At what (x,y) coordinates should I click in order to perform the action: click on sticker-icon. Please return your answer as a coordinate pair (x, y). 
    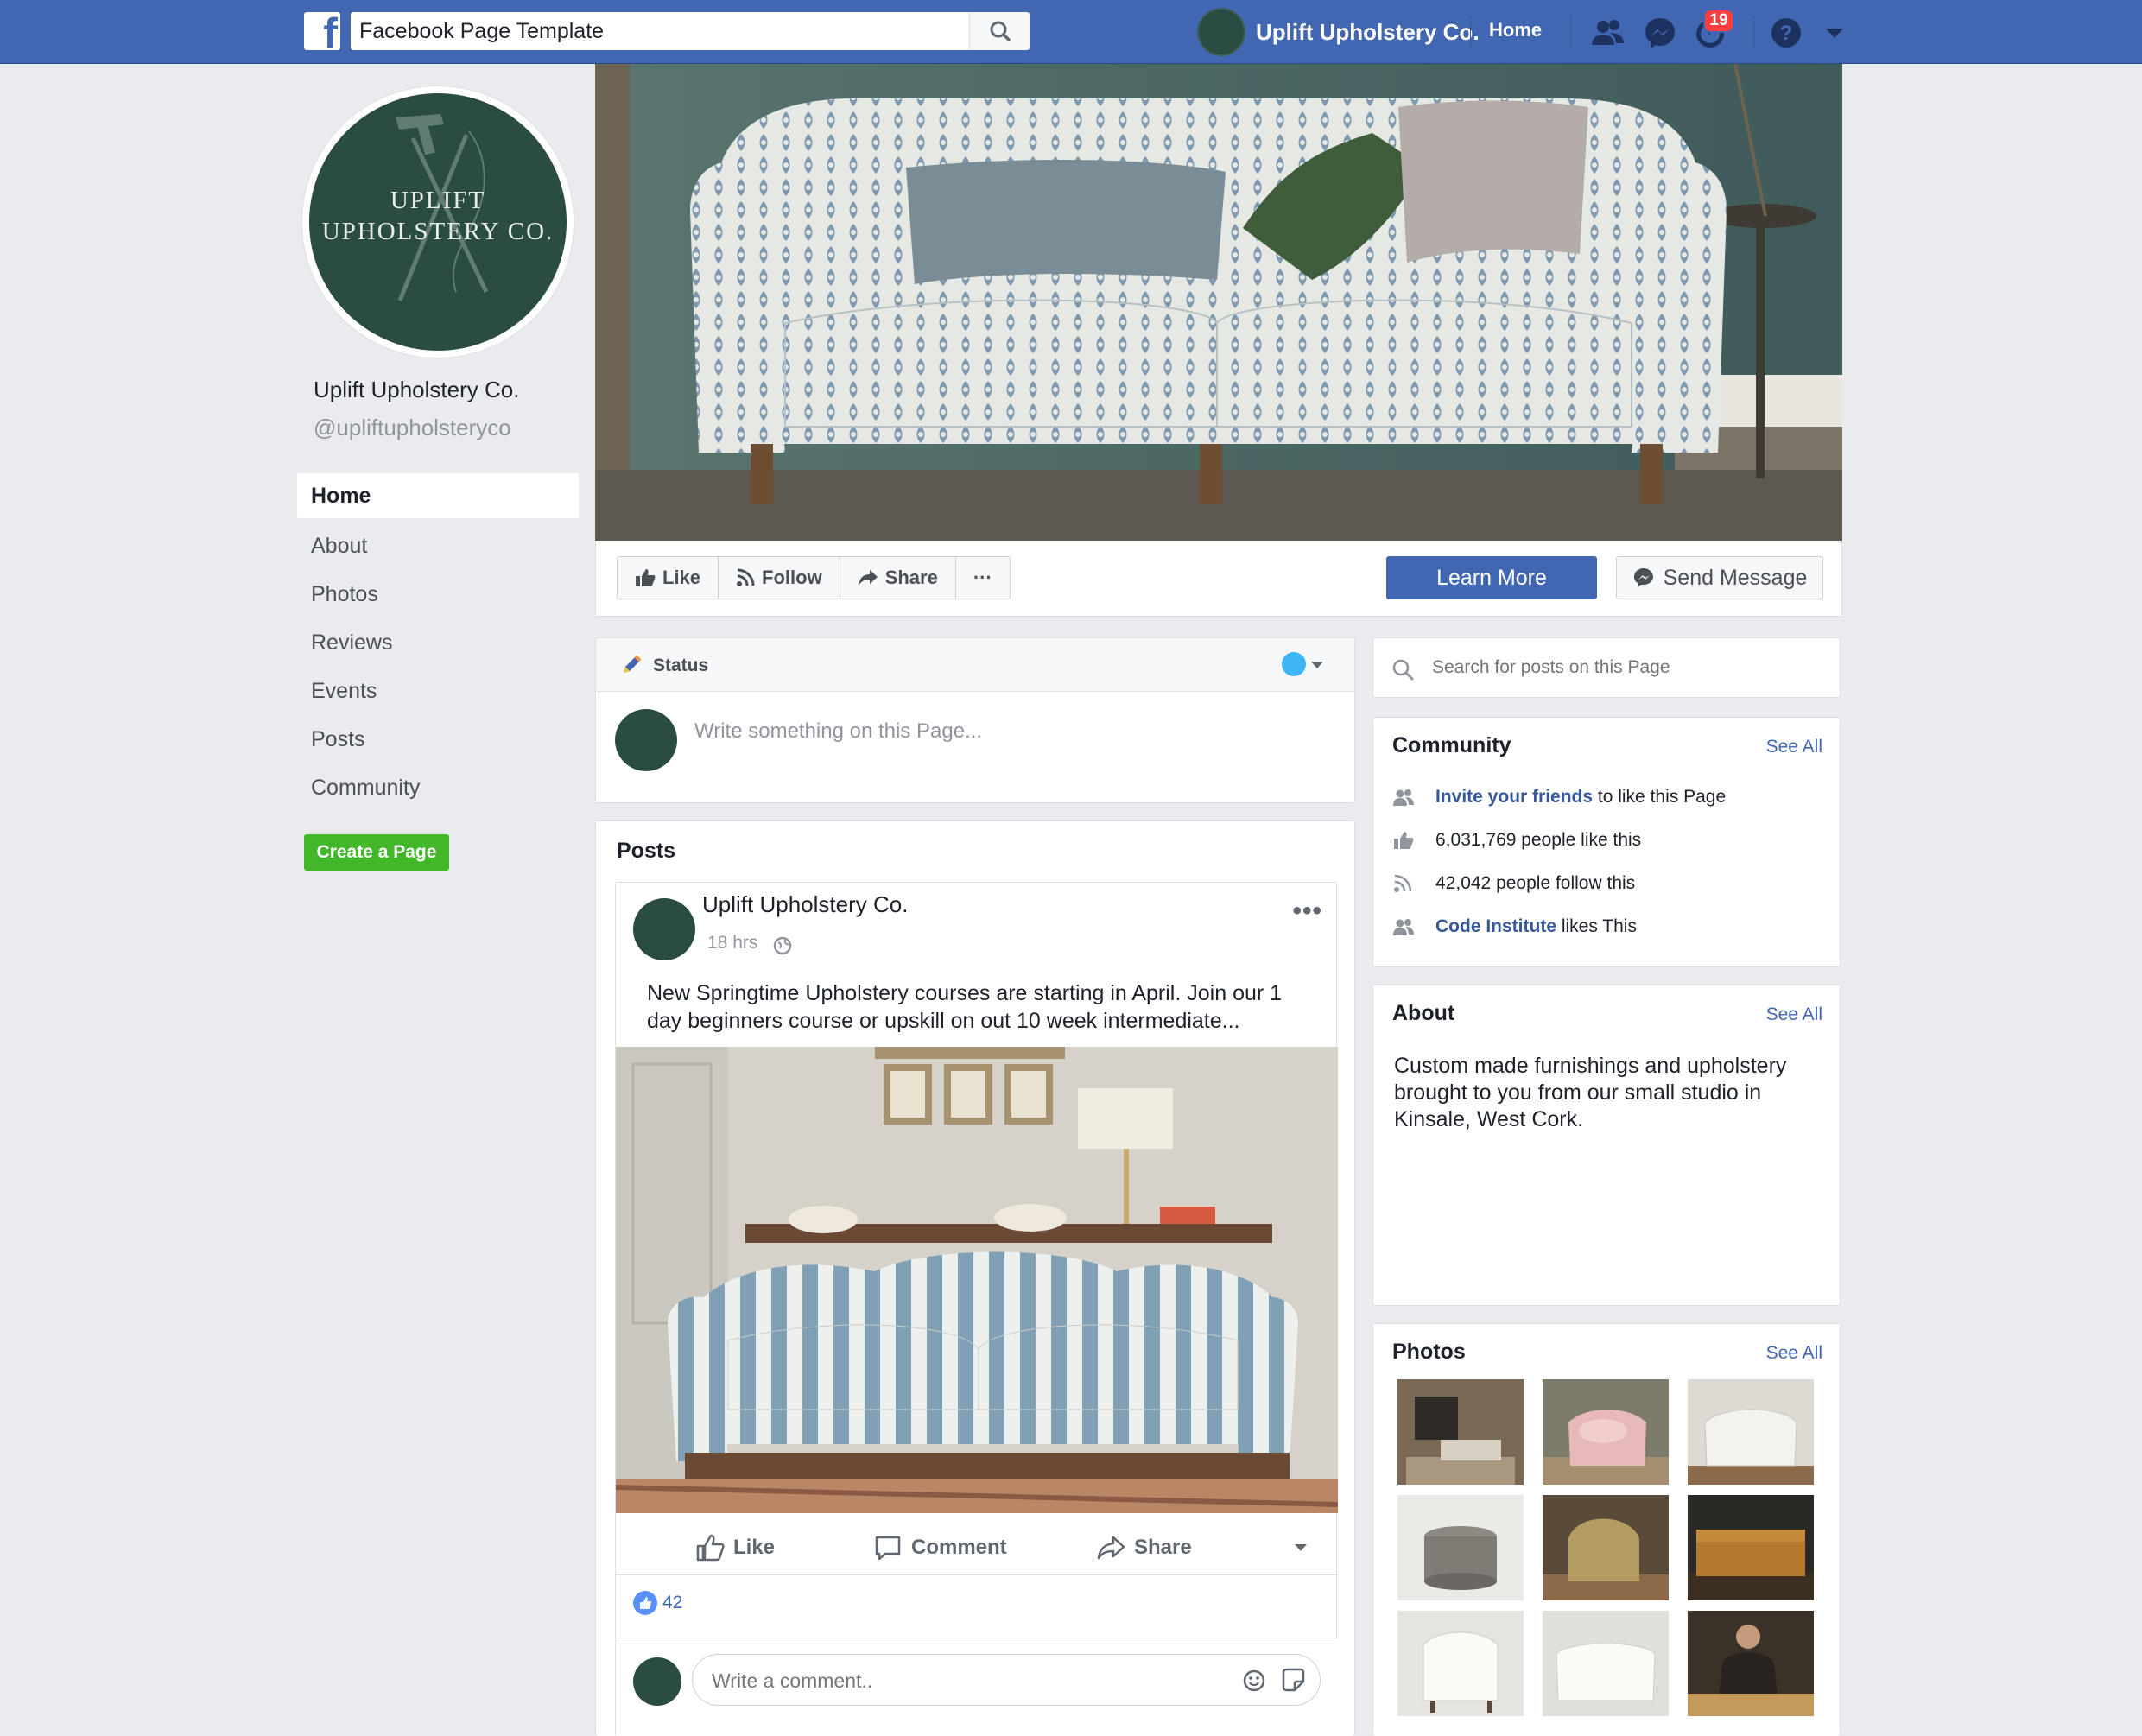
    Looking at the image, I should click on (1293, 1680).